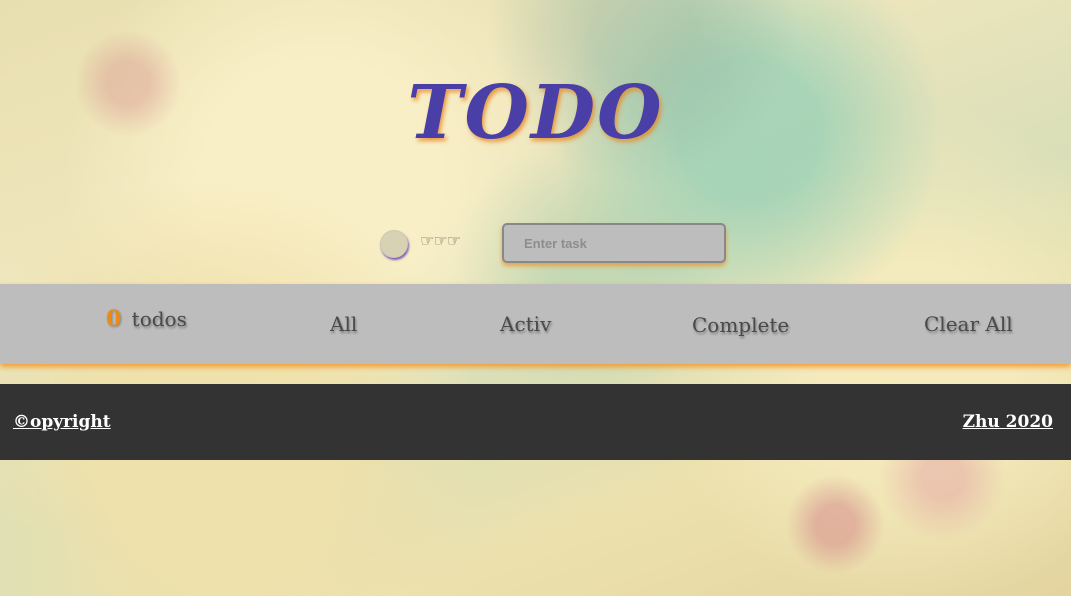 The height and width of the screenshot is (596, 1071). Describe the element at coordinates (614, 243) in the screenshot. I see `task-input` at that location.